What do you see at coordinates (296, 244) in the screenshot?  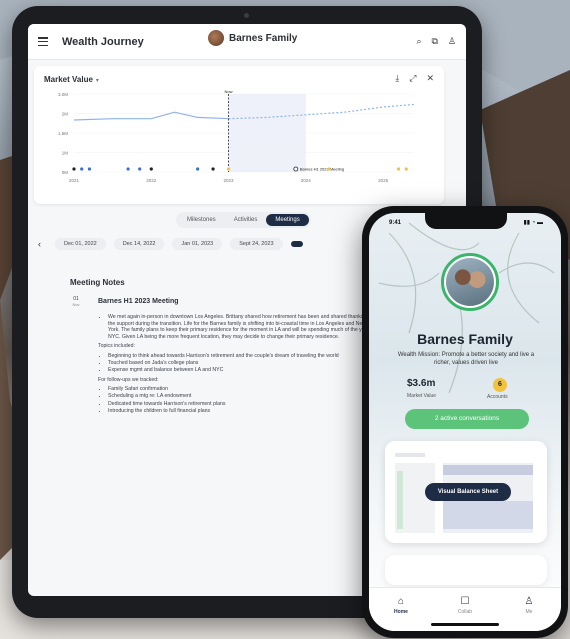 I see `date-pill-selected` at bounding box center [296, 244].